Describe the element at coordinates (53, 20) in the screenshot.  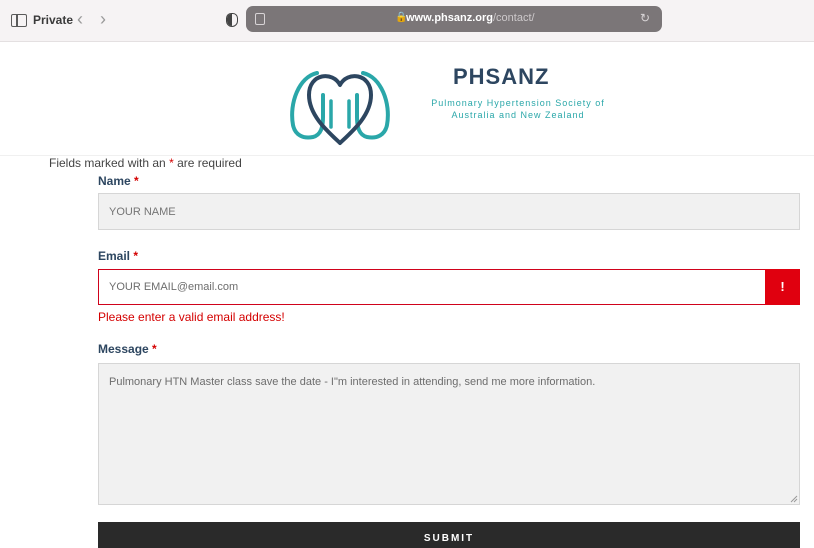
I see `private-browsing-label: Private` at that location.